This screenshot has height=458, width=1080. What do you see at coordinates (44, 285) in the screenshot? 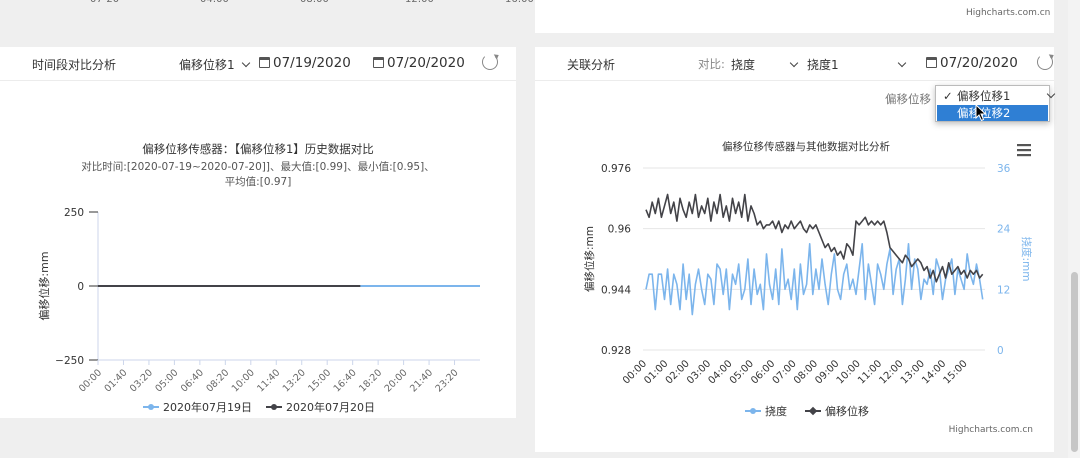
I see `y-axis-title: 偏移位移:mm` at bounding box center [44, 285].